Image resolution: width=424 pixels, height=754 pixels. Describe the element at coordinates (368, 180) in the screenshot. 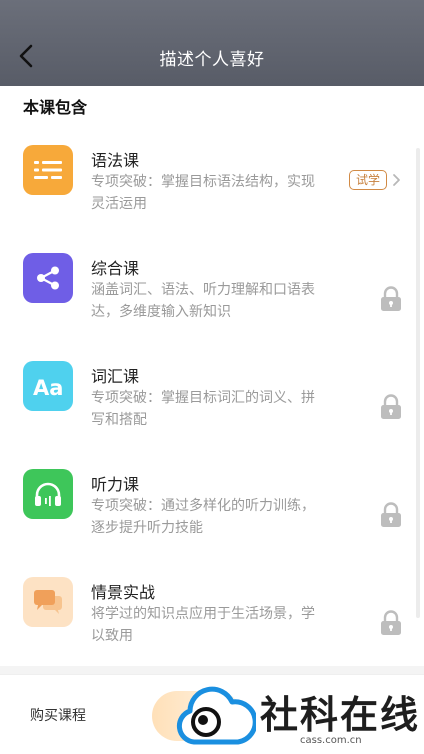

I see `trial-badge: 试学` at that location.